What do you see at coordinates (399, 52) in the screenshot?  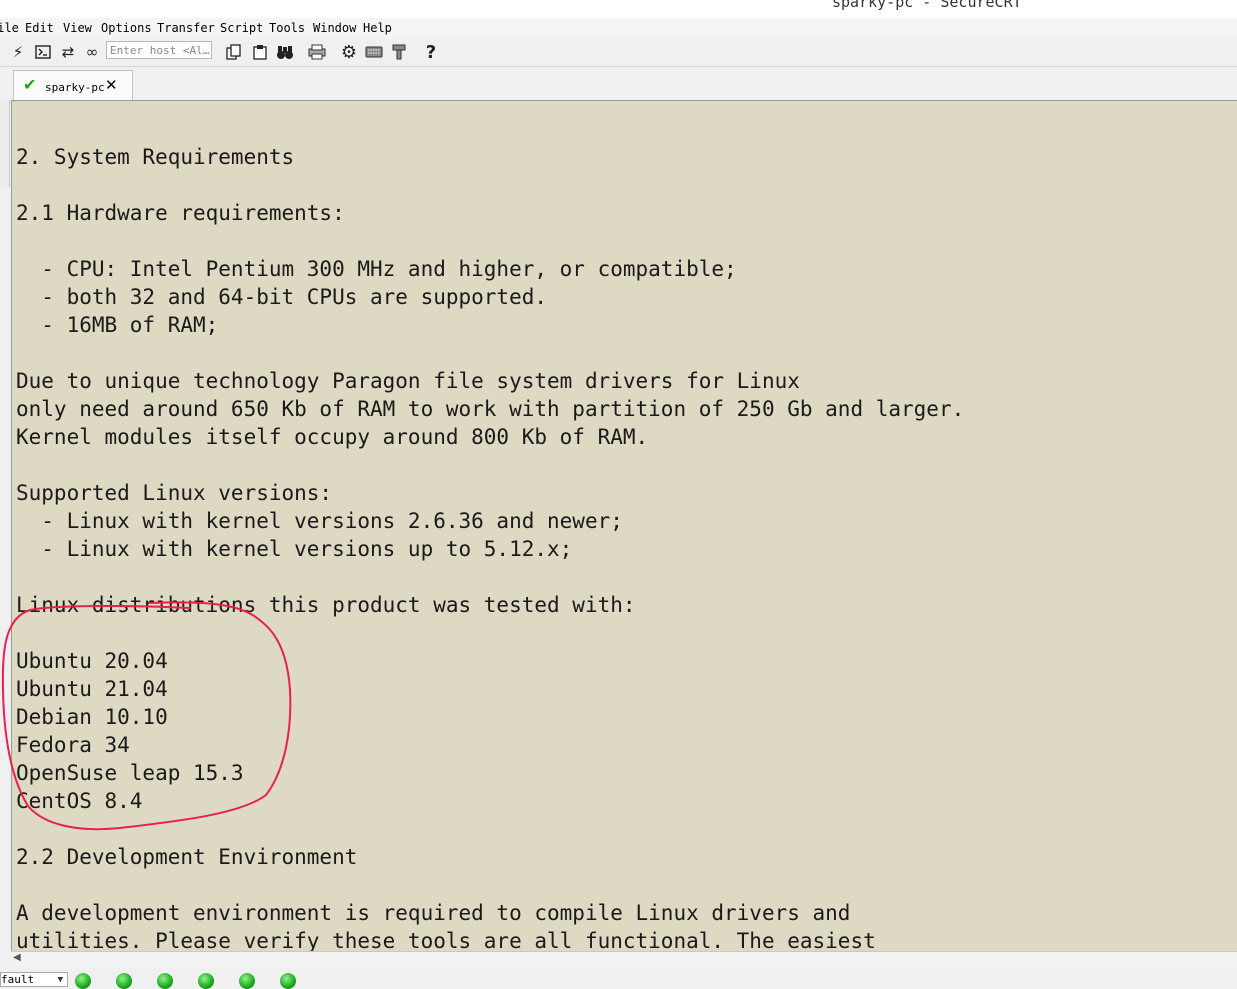 I see `keymap-icon` at bounding box center [399, 52].